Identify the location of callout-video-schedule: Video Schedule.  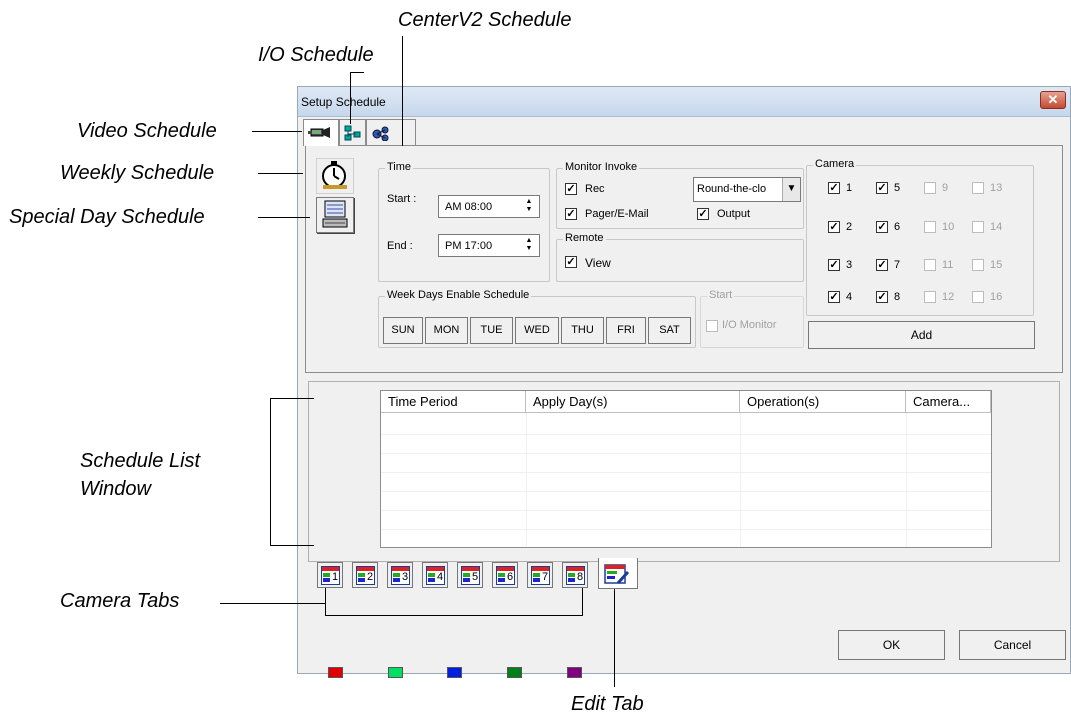
(147, 131).